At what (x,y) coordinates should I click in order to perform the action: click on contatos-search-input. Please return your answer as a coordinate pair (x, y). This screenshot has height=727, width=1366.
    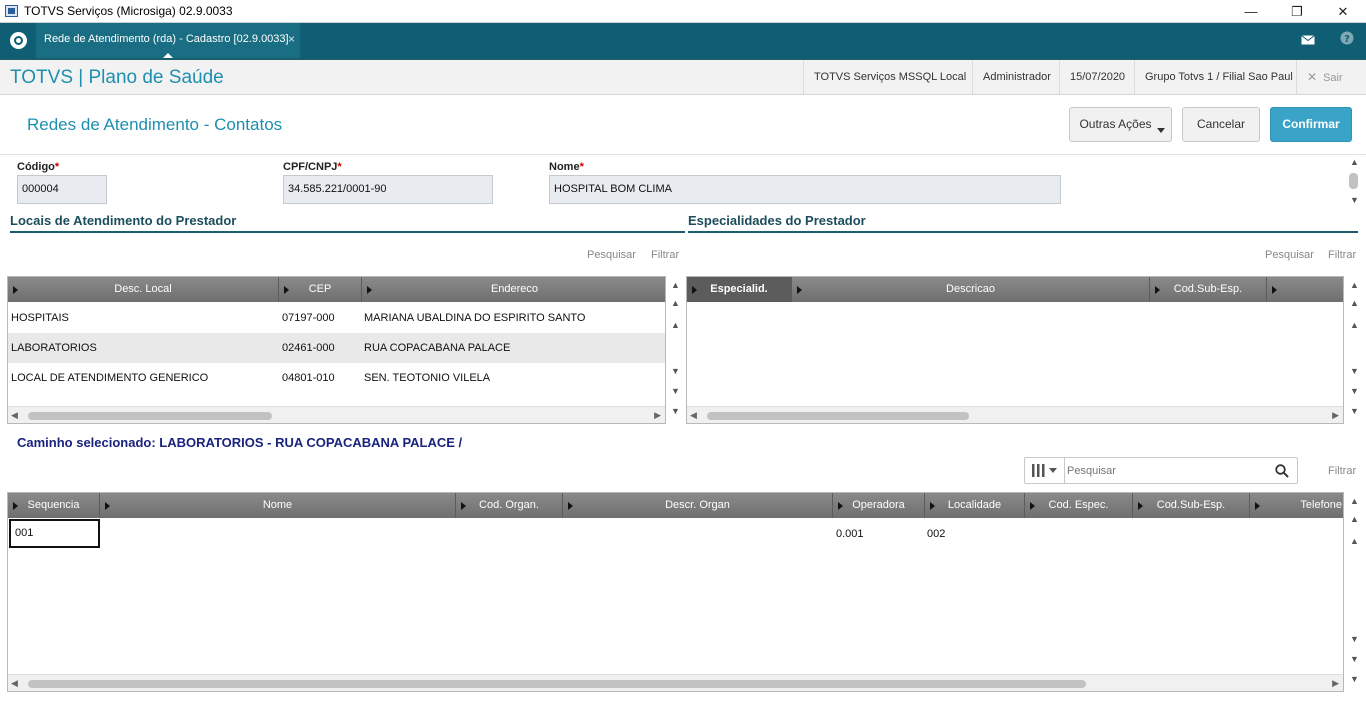
    Looking at the image, I should click on (1167, 470).